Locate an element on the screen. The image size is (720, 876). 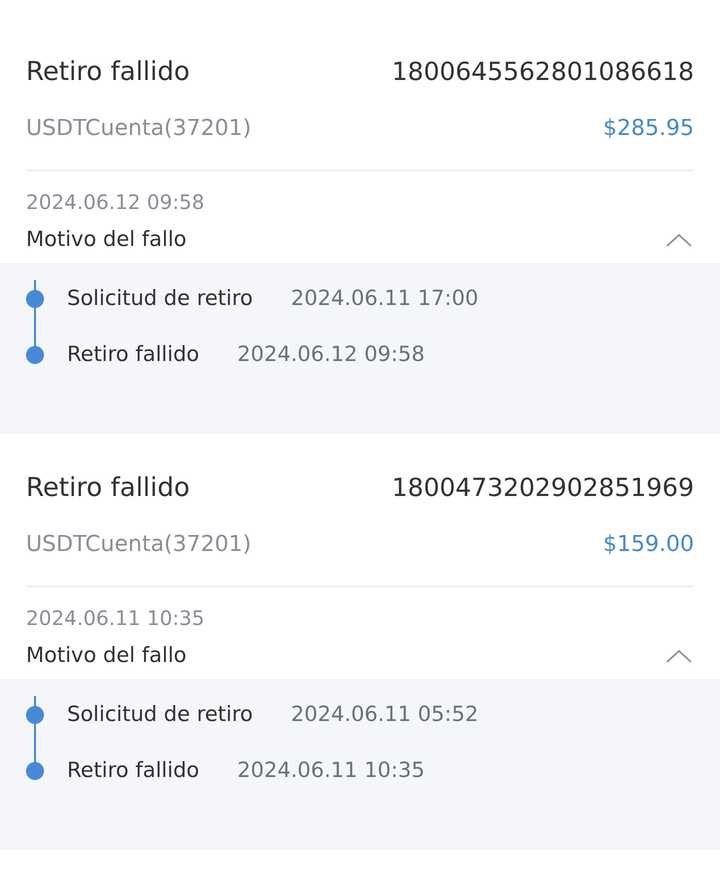
amount: $285.95 is located at coordinates (648, 128).